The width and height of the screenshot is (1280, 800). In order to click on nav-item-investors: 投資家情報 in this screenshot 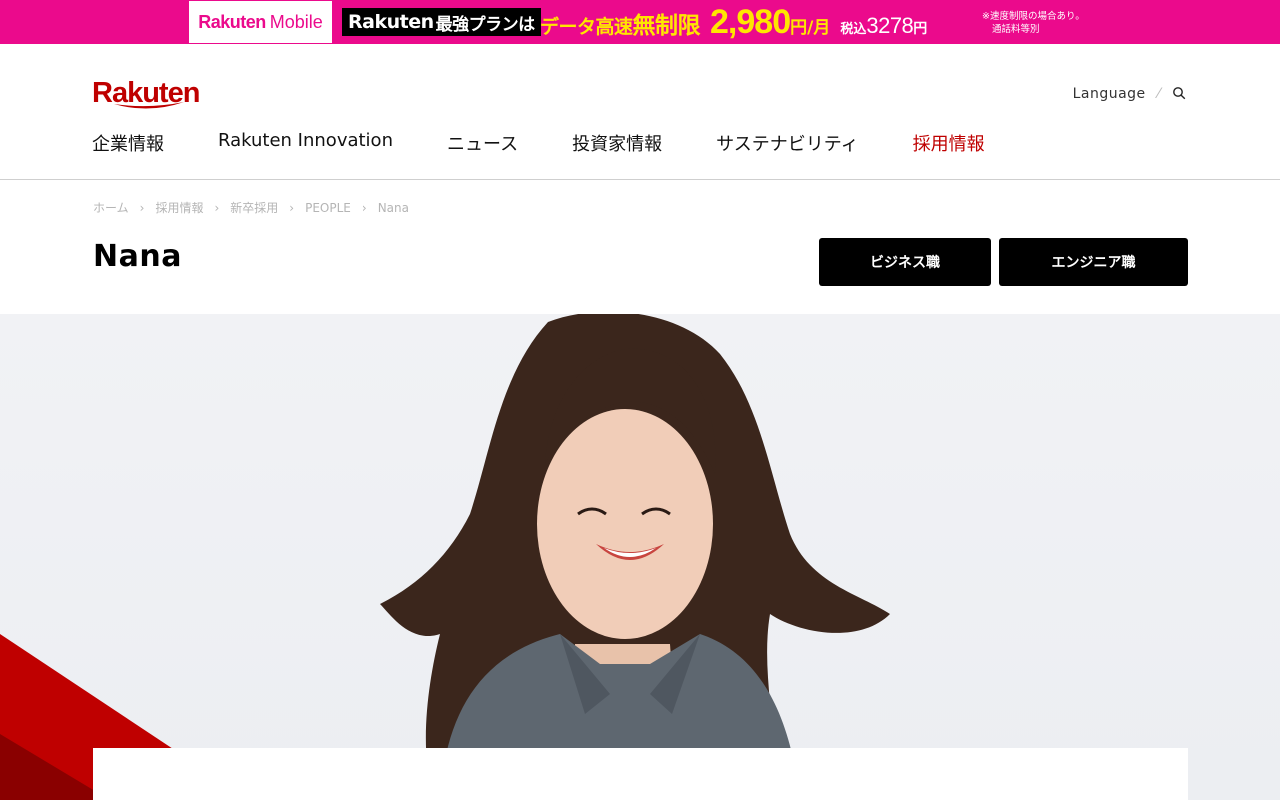, I will do `click(617, 143)`.